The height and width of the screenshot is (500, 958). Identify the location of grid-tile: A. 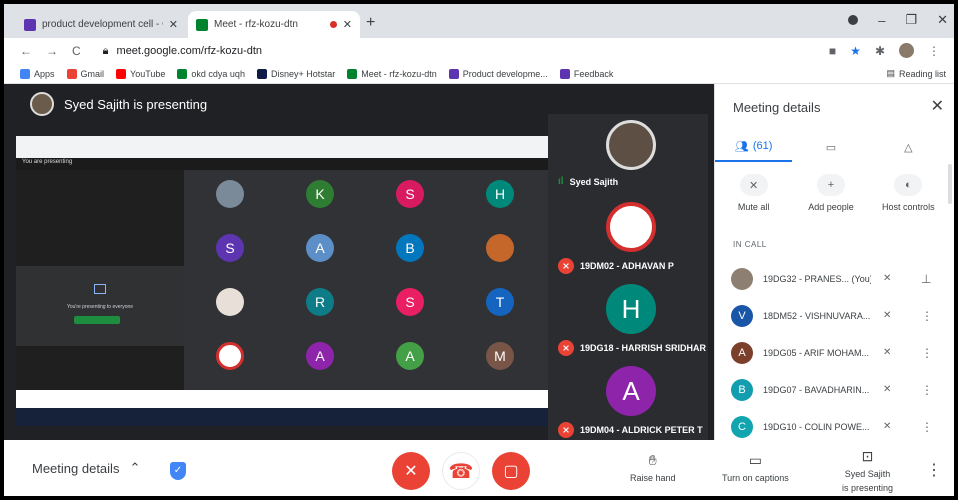
(320, 248).